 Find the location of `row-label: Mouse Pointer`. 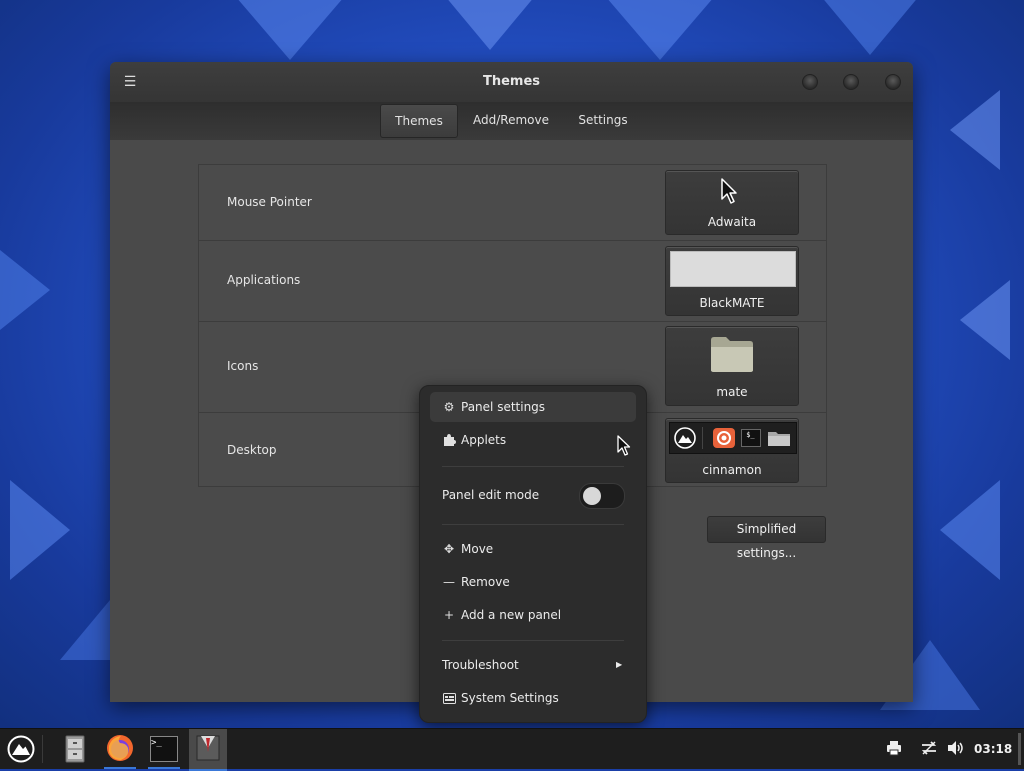

row-label: Mouse Pointer is located at coordinates (269, 202).